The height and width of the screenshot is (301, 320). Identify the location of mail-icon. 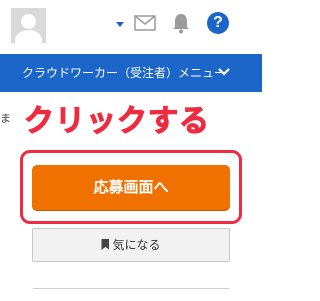
(145, 23).